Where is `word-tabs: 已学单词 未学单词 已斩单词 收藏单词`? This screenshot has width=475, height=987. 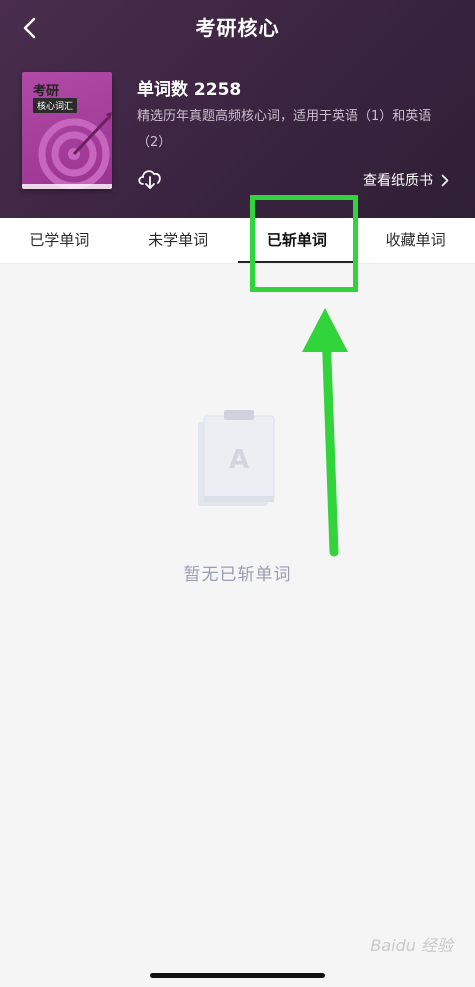 word-tabs: 已学单词 未学单词 已斩单词 收藏单词 is located at coordinates (237, 241).